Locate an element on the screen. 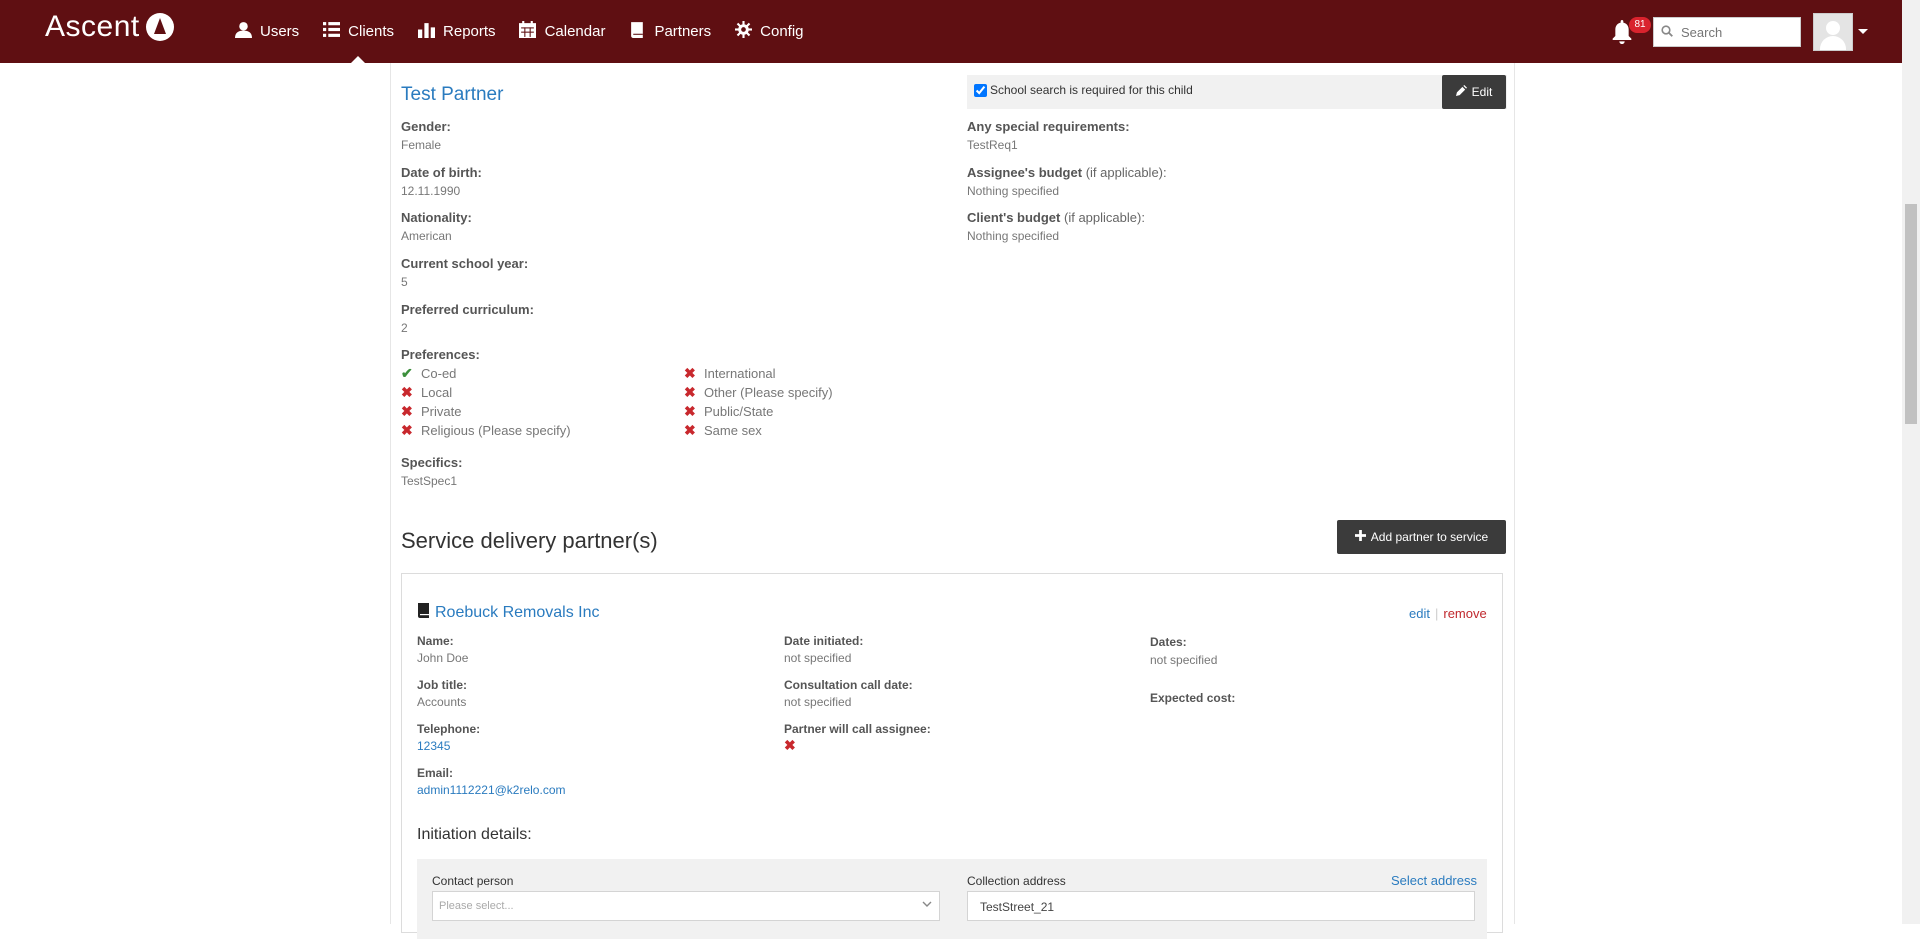 Image resolution: width=1920 pixels, height=939 pixels. nav-label-config: Config is located at coordinates (782, 31).